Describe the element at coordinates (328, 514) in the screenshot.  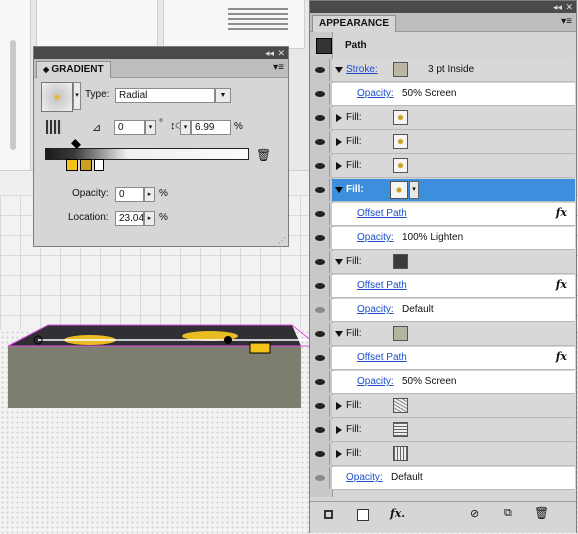
I see `add-new-stroke-icon` at that location.